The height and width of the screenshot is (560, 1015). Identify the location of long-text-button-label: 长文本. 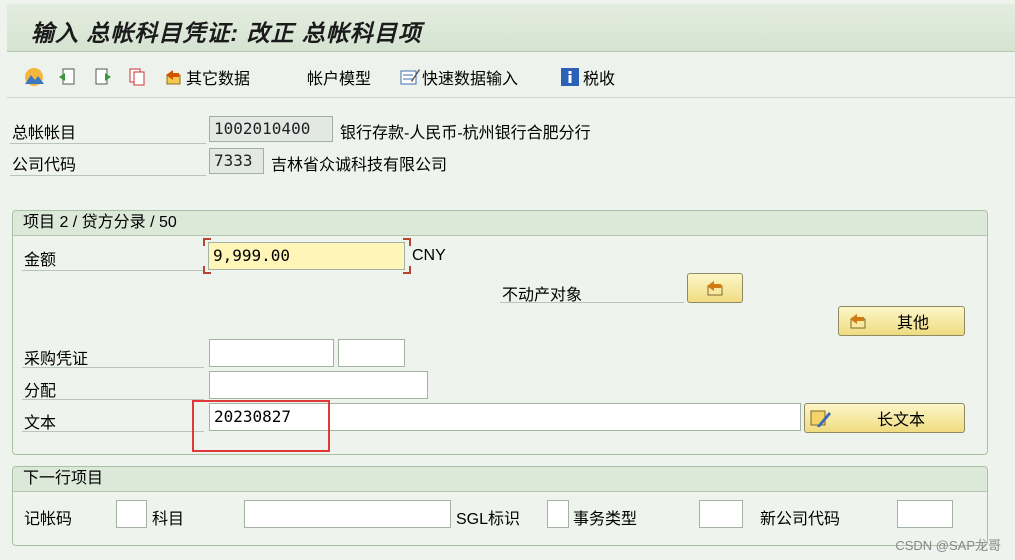
(901, 420).